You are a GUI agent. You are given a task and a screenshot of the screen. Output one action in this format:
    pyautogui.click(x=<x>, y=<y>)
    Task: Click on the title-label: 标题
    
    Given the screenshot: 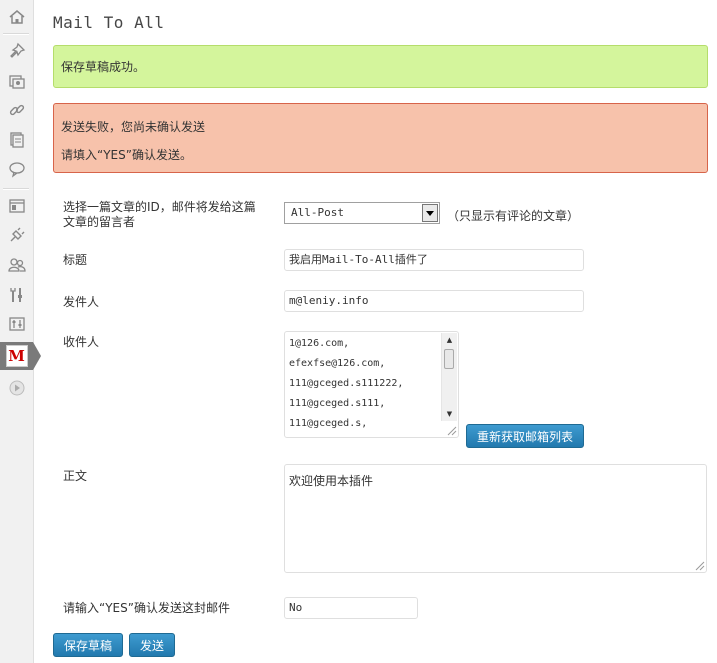 What is the action you would take?
    pyautogui.click(x=75, y=260)
    